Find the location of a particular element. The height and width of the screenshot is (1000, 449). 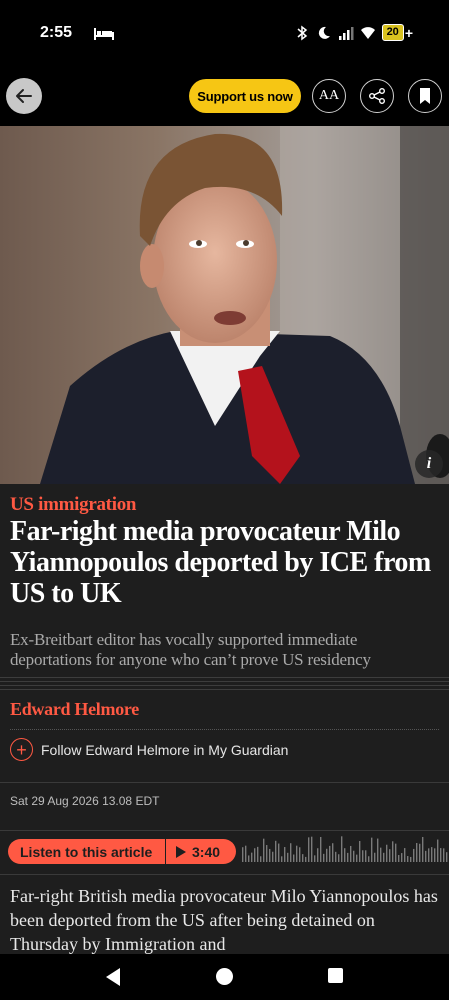

system-navigation-bar is located at coordinates (224, 977).